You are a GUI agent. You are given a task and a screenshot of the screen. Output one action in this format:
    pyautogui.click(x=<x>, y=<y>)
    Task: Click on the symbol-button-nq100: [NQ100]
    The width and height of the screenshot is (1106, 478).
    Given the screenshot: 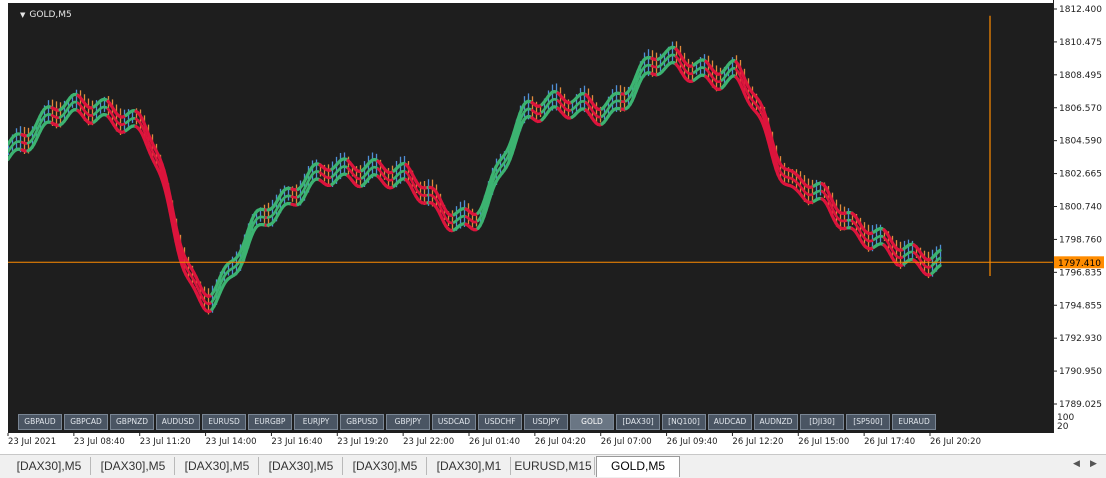 What is the action you would take?
    pyautogui.click(x=684, y=422)
    